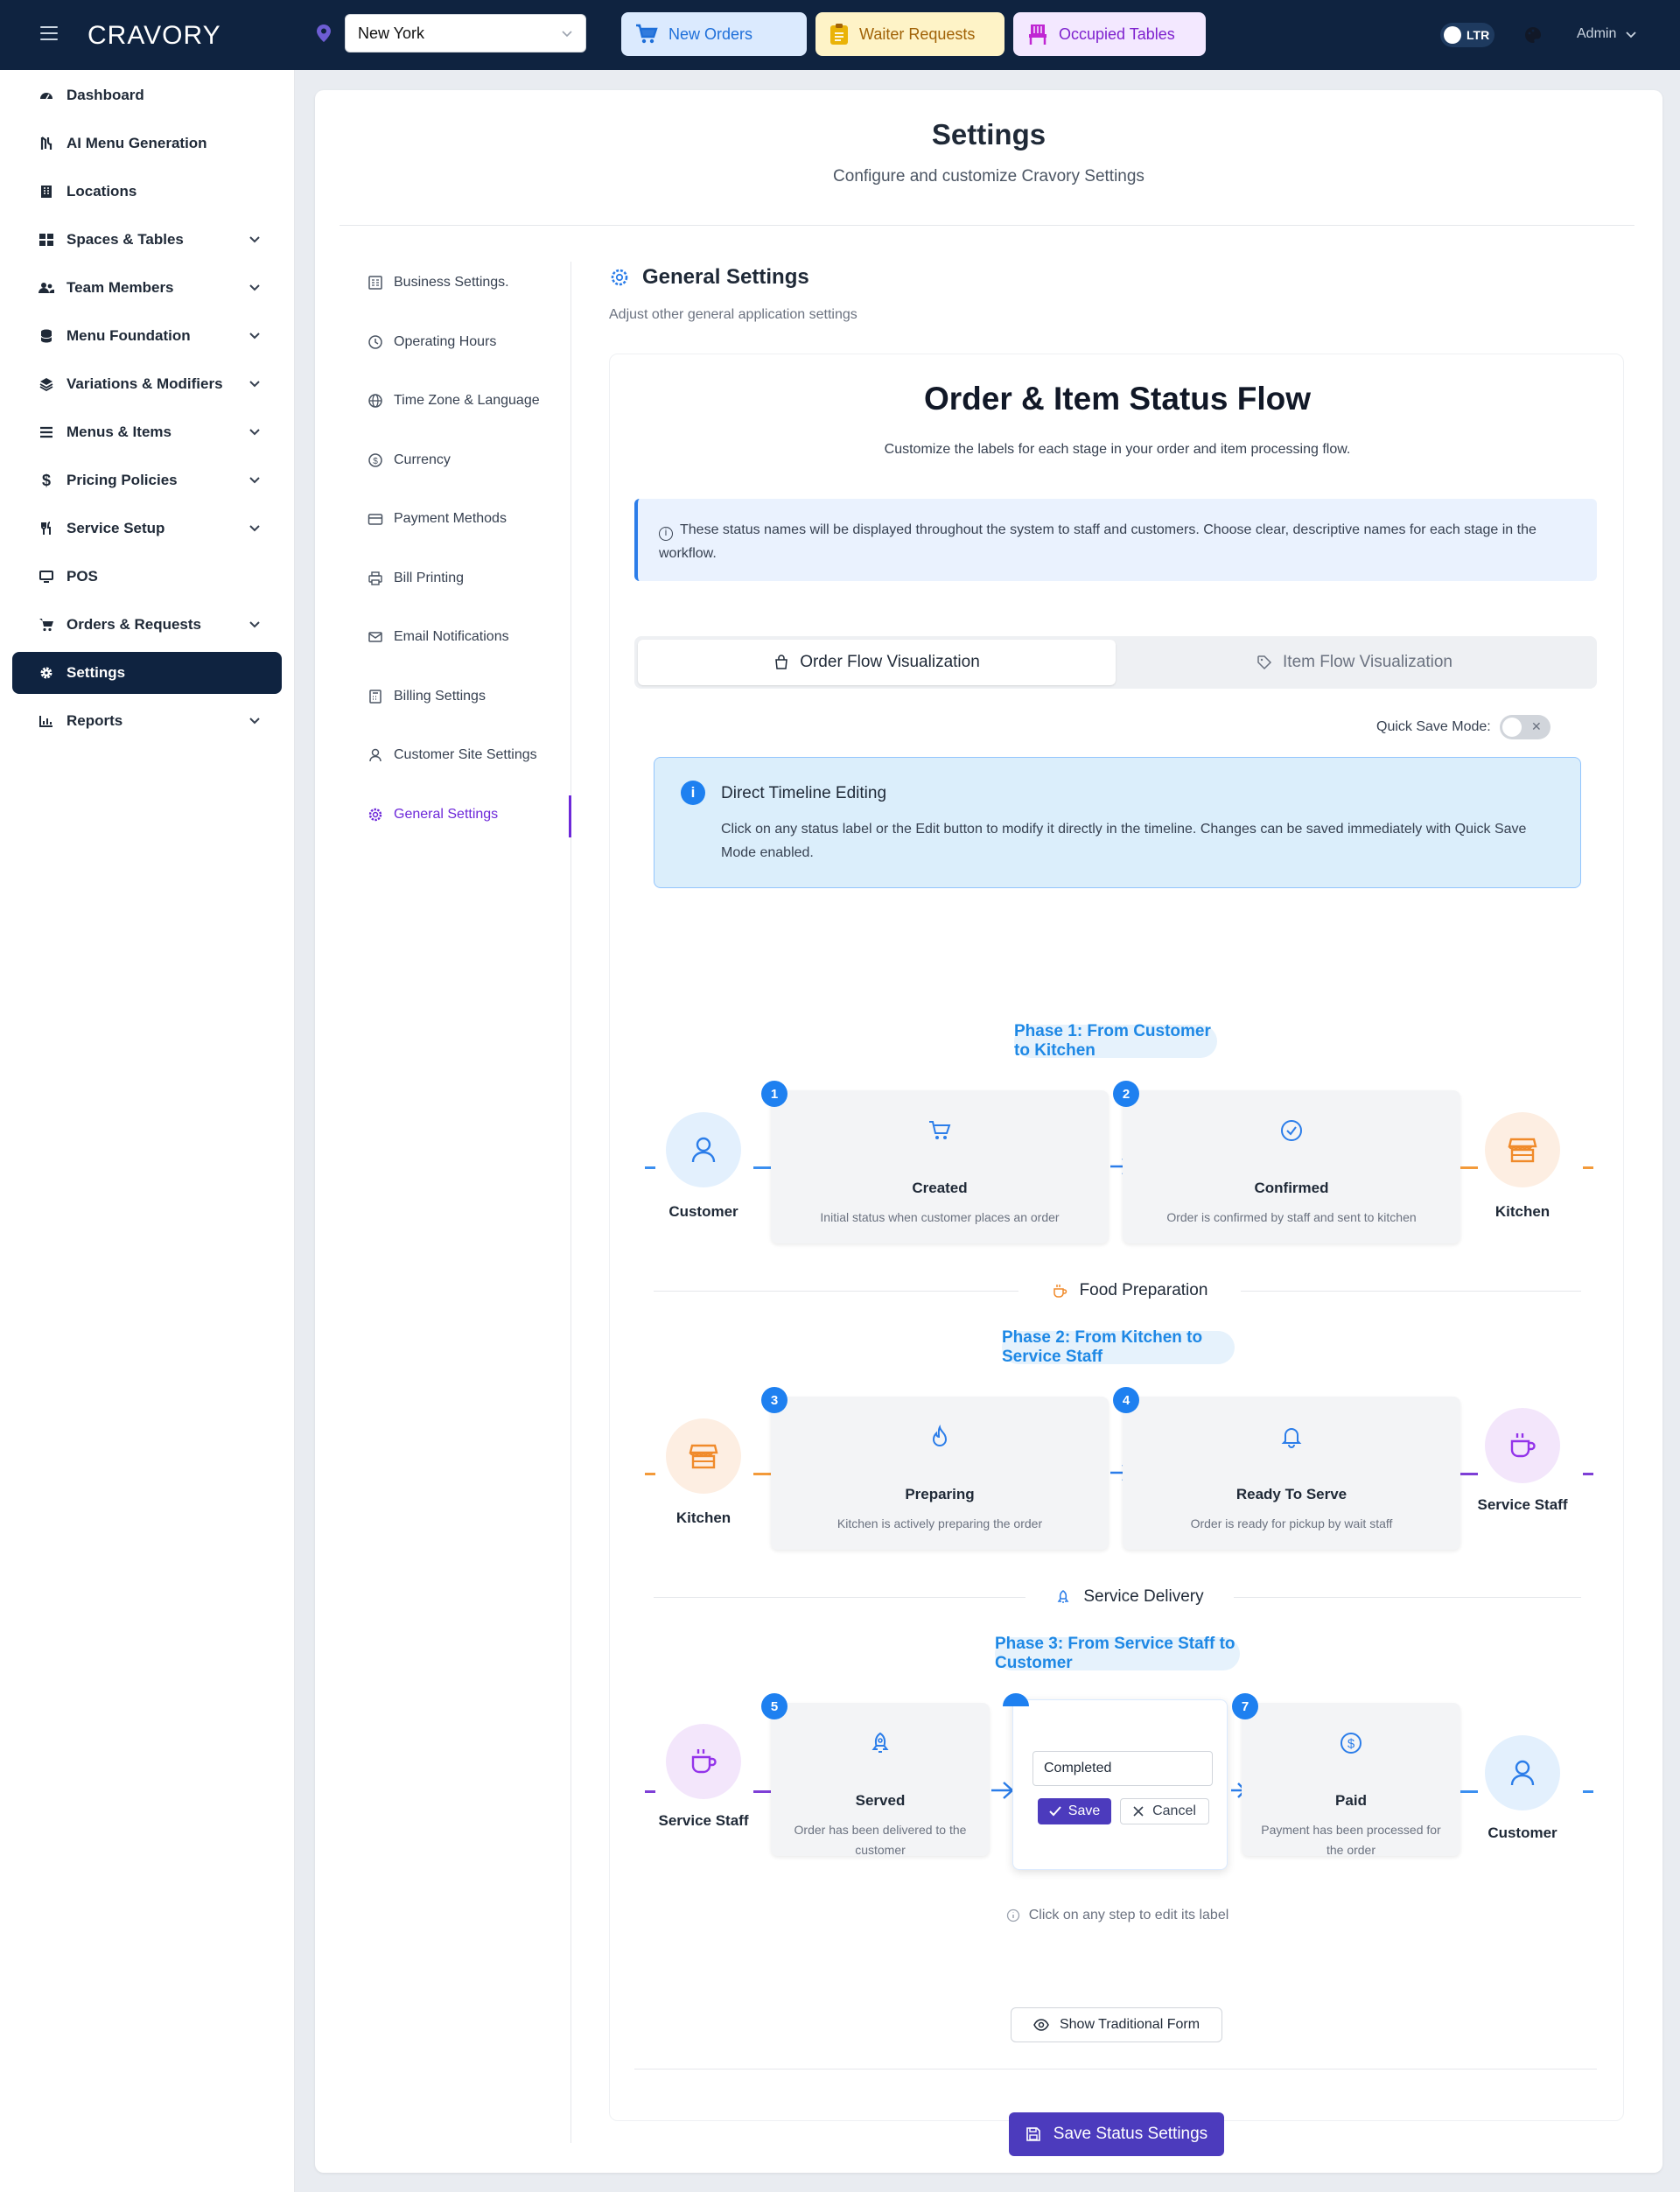 The width and height of the screenshot is (1680, 2192). I want to click on page-subtitle: Configure and customize Cravory Settings, so click(988, 176).